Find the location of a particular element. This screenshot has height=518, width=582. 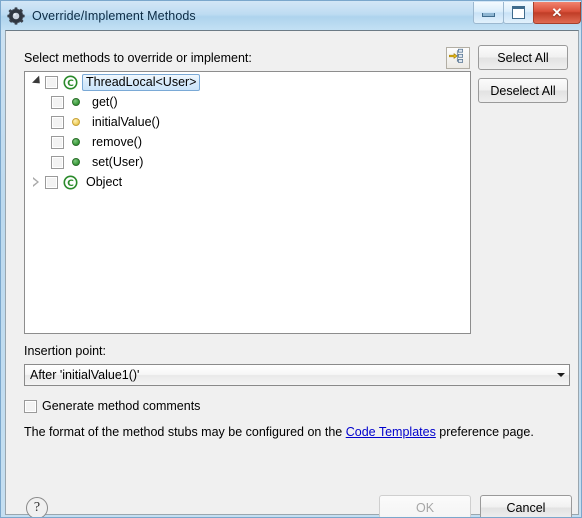

show-in-hierarchy-icon is located at coordinates (457, 58).